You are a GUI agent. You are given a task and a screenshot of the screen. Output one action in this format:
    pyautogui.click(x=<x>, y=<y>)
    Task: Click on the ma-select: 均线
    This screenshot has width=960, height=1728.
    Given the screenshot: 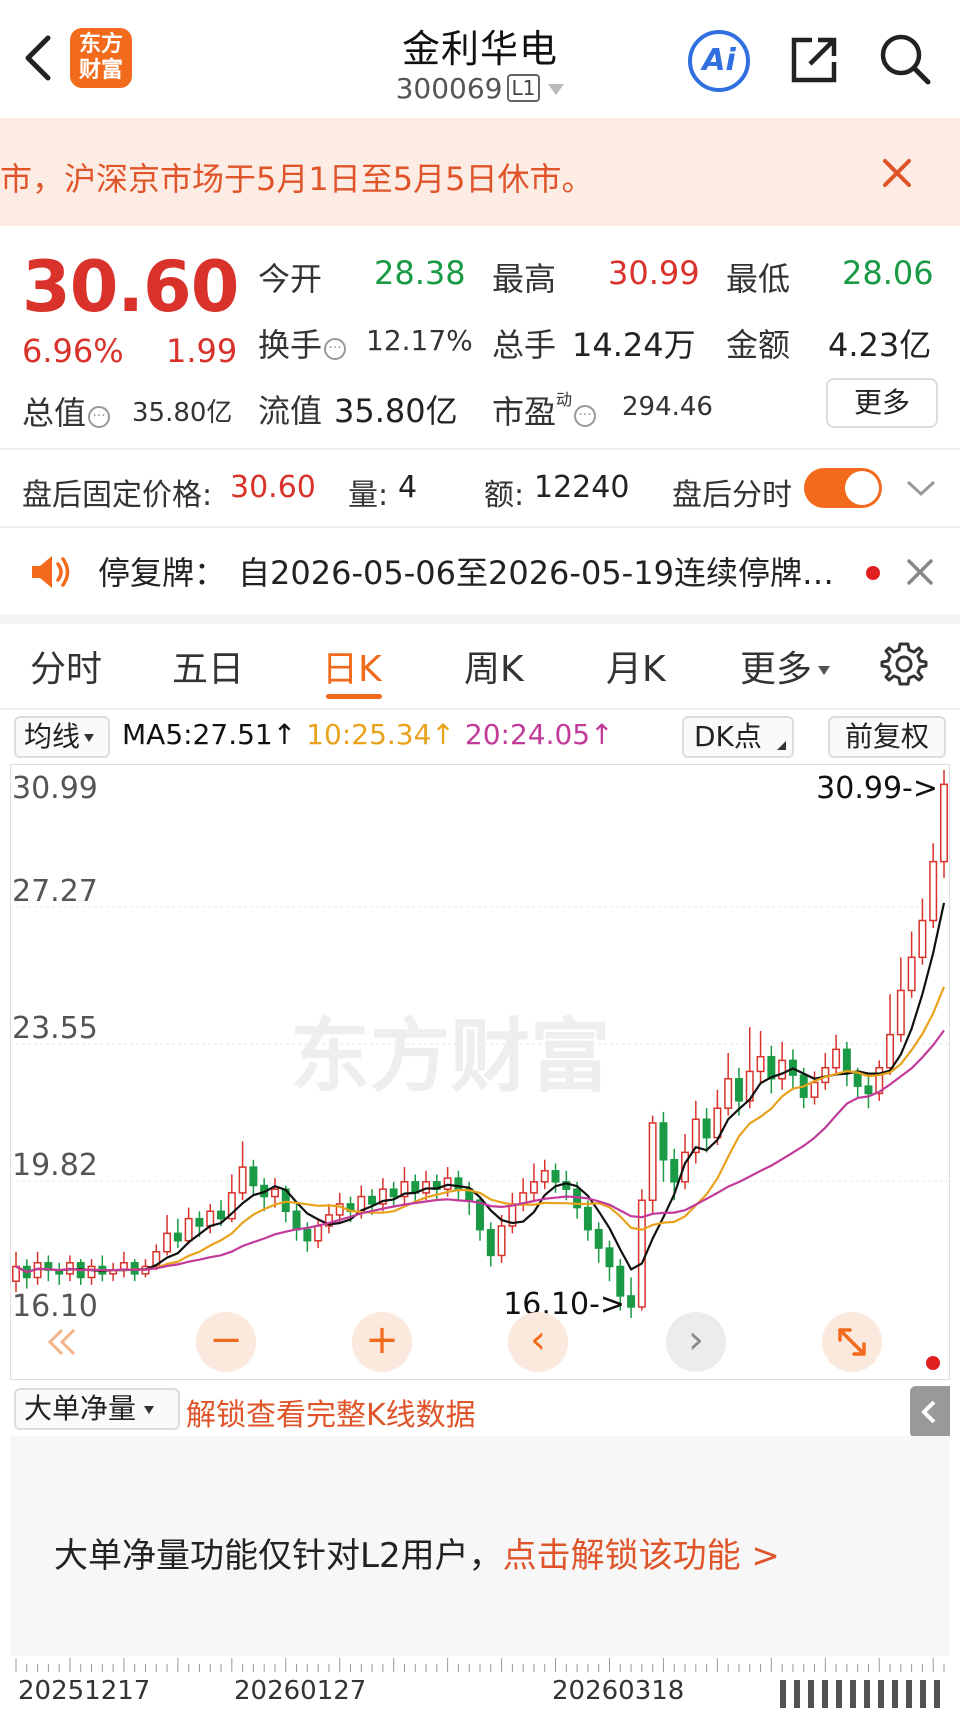 What is the action you would take?
    pyautogui.click(x=62, y=737)
    